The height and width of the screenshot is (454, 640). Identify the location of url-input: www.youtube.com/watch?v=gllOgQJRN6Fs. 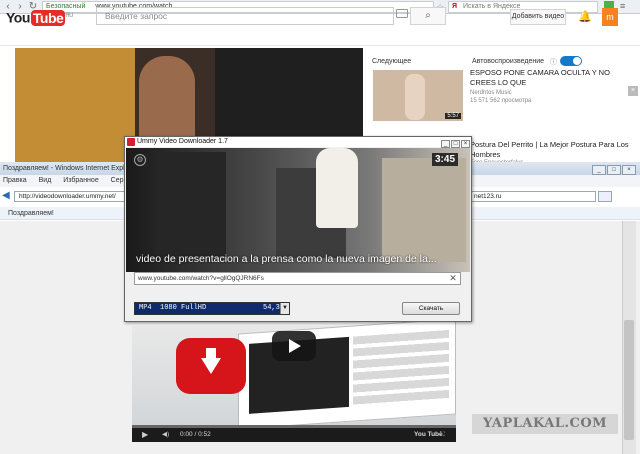
(297, 278).